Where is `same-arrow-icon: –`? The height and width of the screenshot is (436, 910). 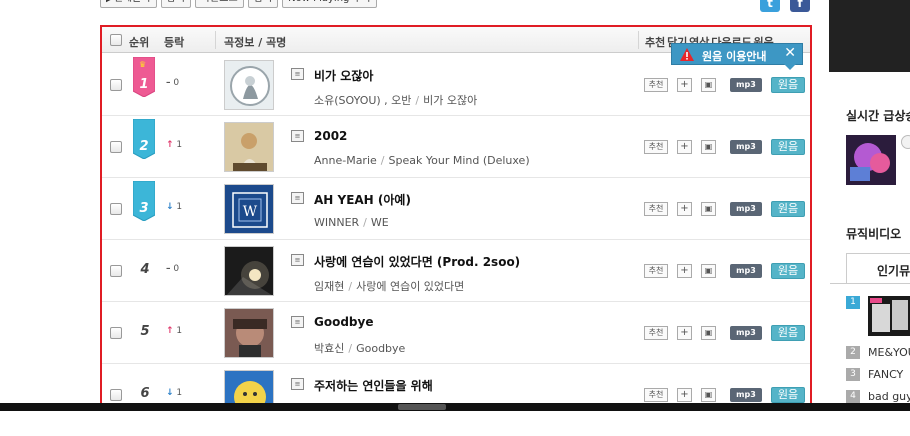 same-arrow-icon: – is located at coordinates (168, 269).